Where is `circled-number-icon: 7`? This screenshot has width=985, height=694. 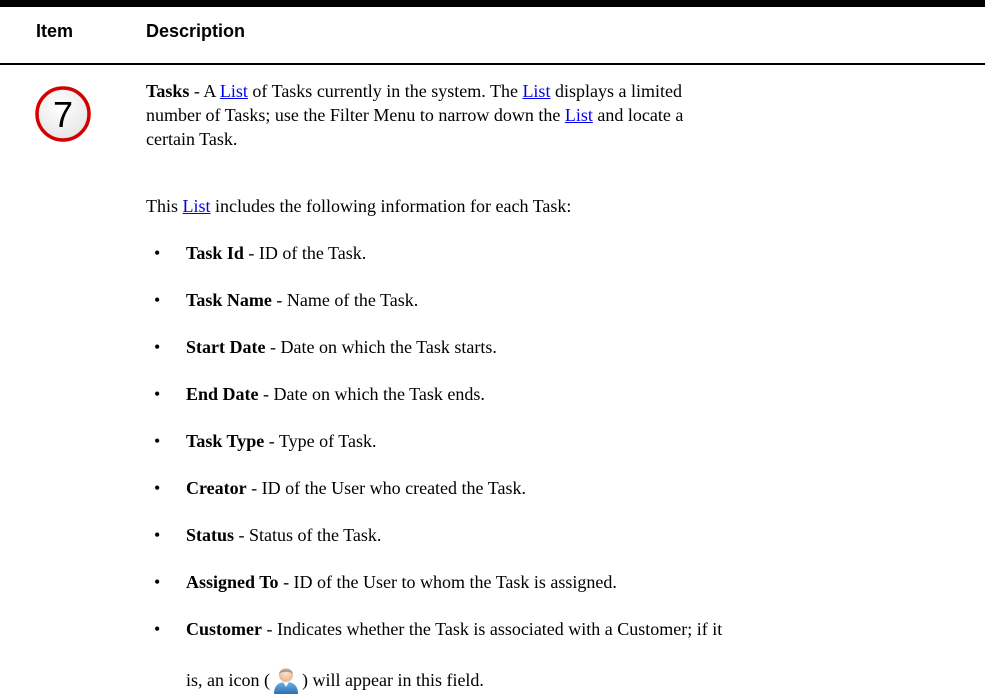 circled-number-icon: 7 is located at coordinates (63, 114).